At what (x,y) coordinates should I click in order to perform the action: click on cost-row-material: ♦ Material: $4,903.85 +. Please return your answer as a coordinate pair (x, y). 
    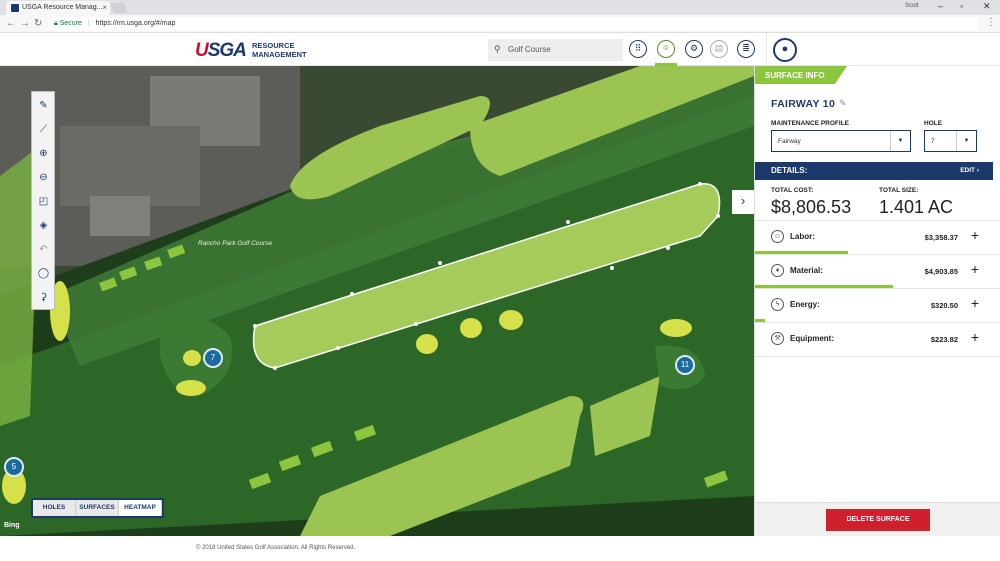
    Looking at the image, I should click on (877, 271).